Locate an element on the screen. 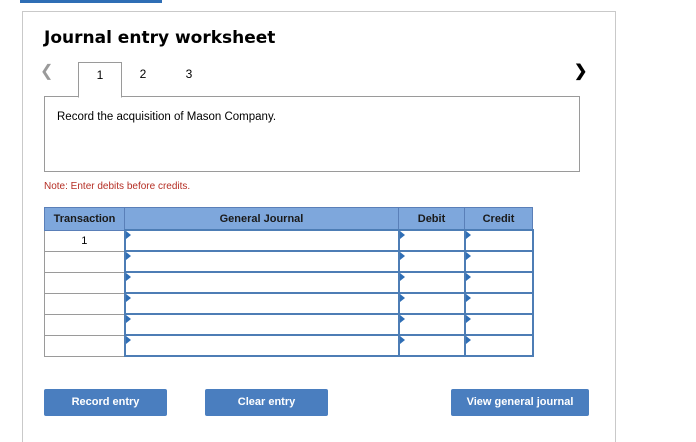  top-accent-bar is located at coordinates (91, 1).